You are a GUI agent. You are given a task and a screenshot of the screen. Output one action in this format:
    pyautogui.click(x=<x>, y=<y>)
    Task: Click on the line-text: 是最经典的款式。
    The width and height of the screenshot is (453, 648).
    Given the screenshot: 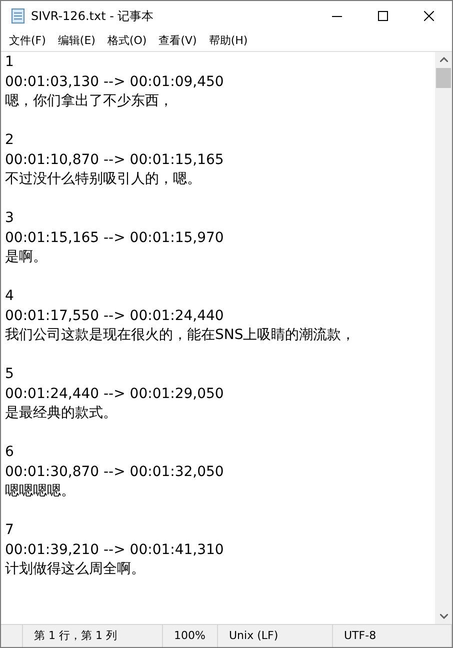 What is the action you would take?
    pyautogui.click(x=61, y=413)
    